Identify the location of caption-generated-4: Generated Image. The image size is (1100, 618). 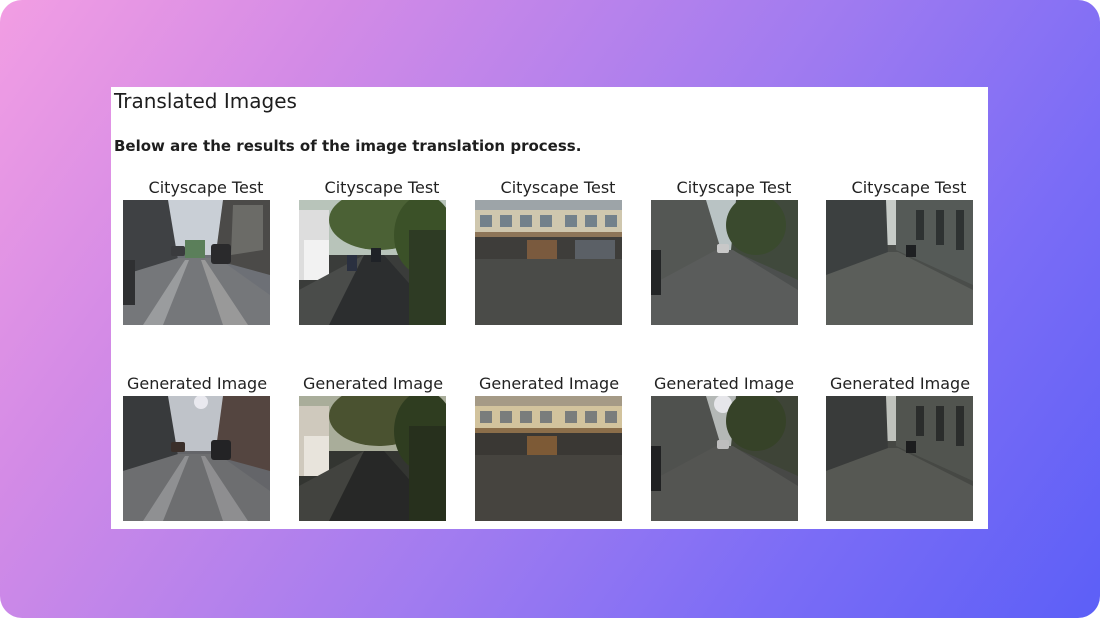
(724, 383).